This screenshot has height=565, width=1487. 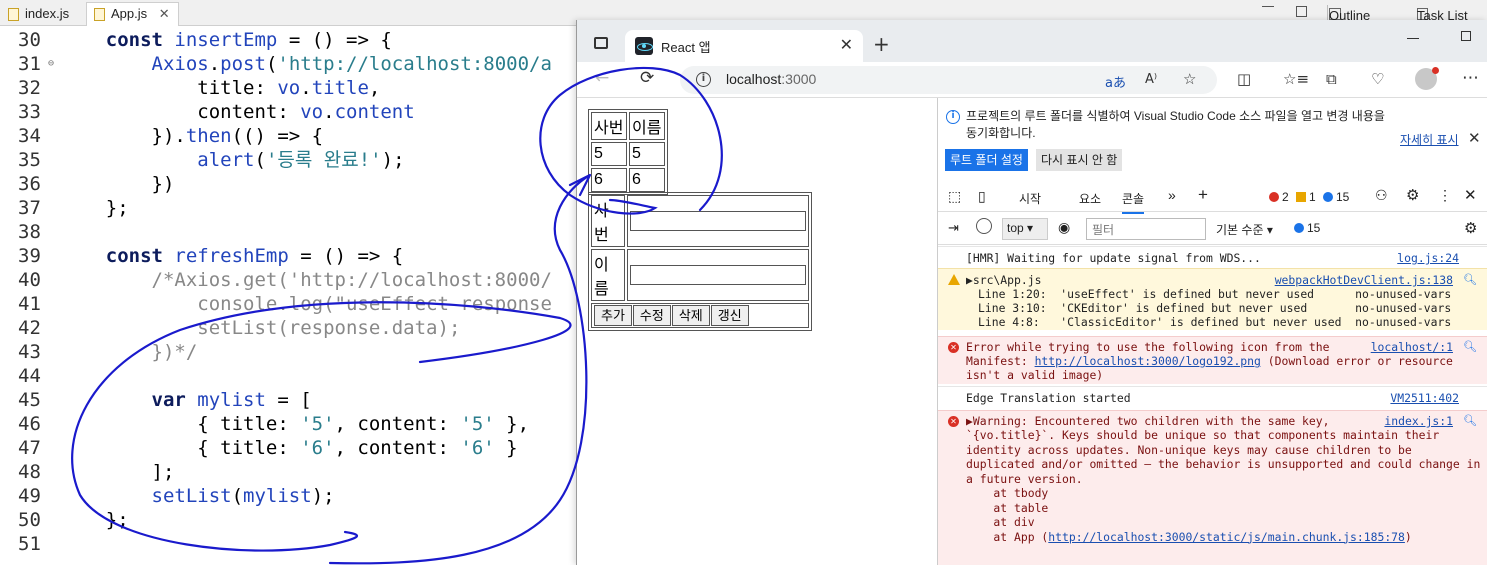 What do you see at coordinates (718, 221) in the screenshot?
I see `id-input` at bounding box center [718, 221].